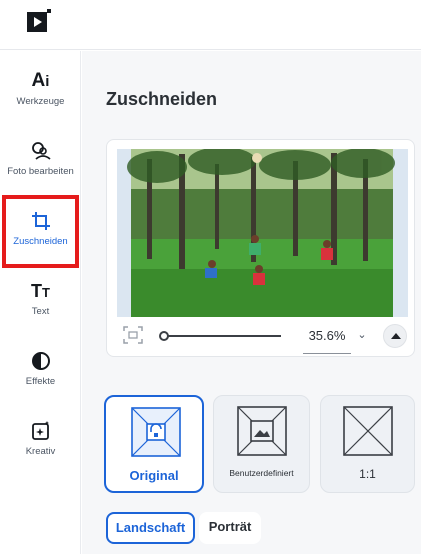  I want to click on zoom-slider, so click(220, 336).